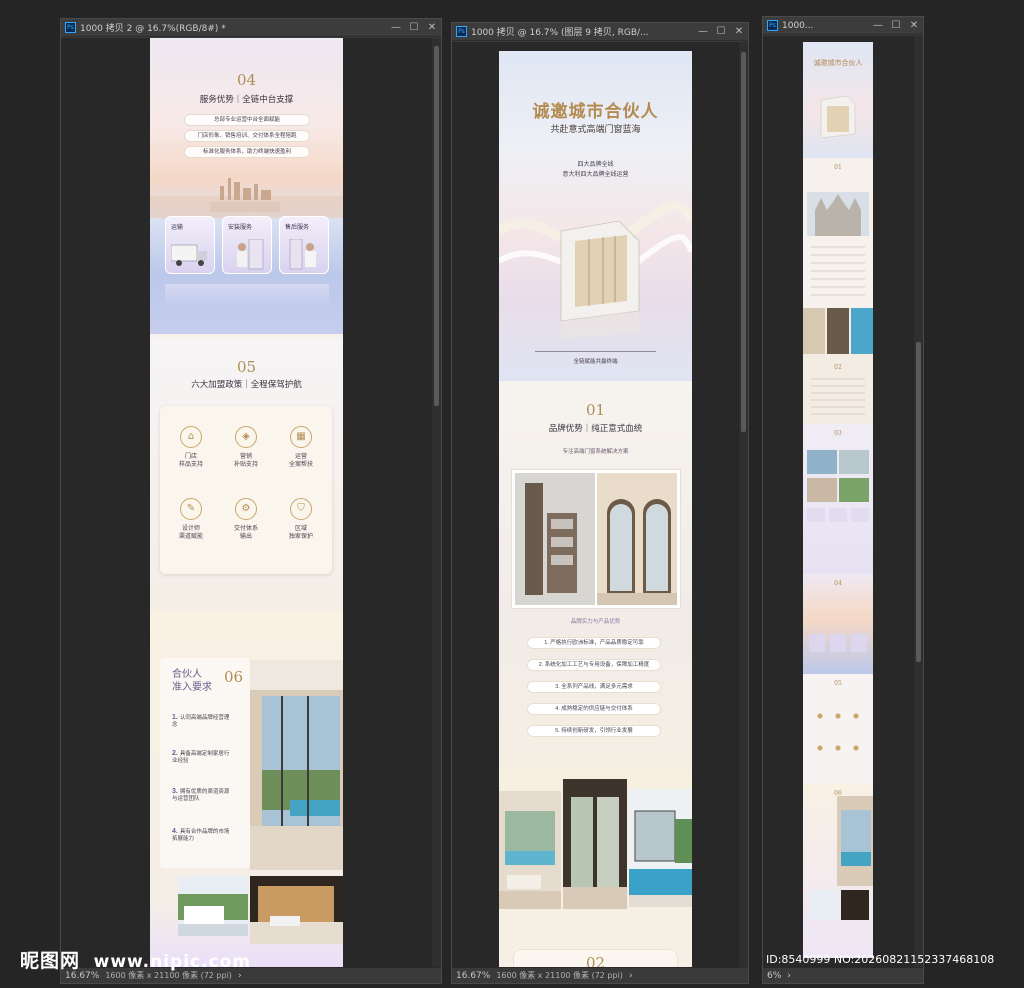 The height and width of the screenshot is (988, 1024). Describe the element at coordinates (246, 509) in the screenshot. I see `delivery-icon: ⚙` at that location.